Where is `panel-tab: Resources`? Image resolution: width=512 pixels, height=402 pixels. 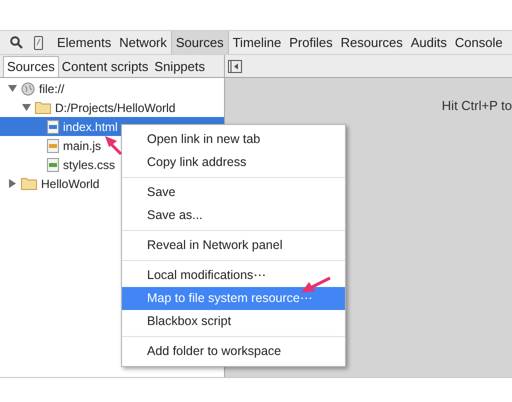 panel-tab: Resources is located at coordinates (371, 42).